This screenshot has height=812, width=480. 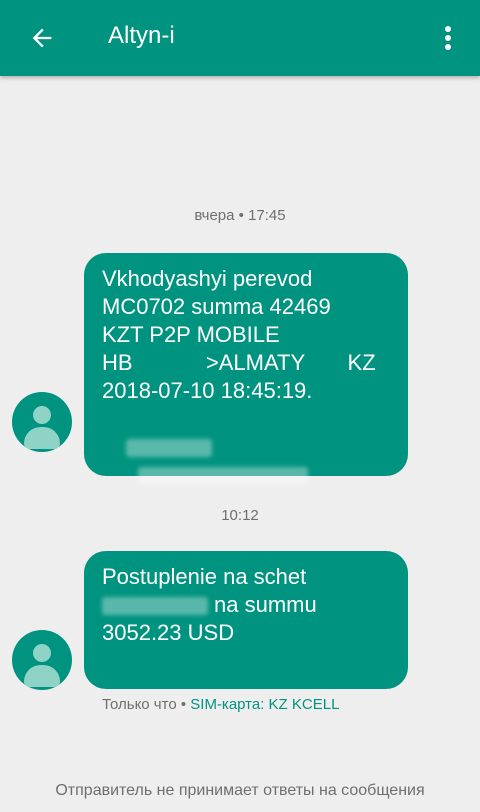 What do you see at coordinates (240, 38) in the screenshot?
I see `app-bar: Altyn-i` at bounding box center [240, 38].